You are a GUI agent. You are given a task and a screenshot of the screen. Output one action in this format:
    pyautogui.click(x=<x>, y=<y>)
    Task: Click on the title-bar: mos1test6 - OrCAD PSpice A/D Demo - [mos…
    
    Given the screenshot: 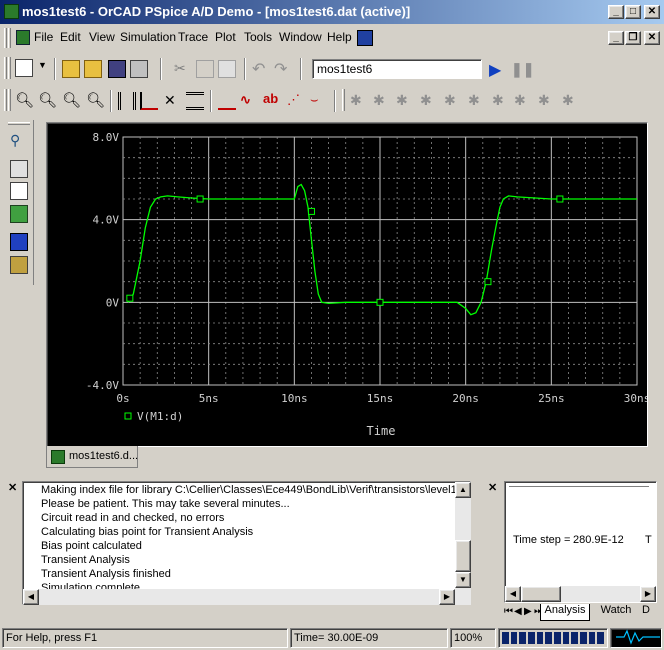 What is the action you would take?
    pyautogui.click(x=332, y=12)
    